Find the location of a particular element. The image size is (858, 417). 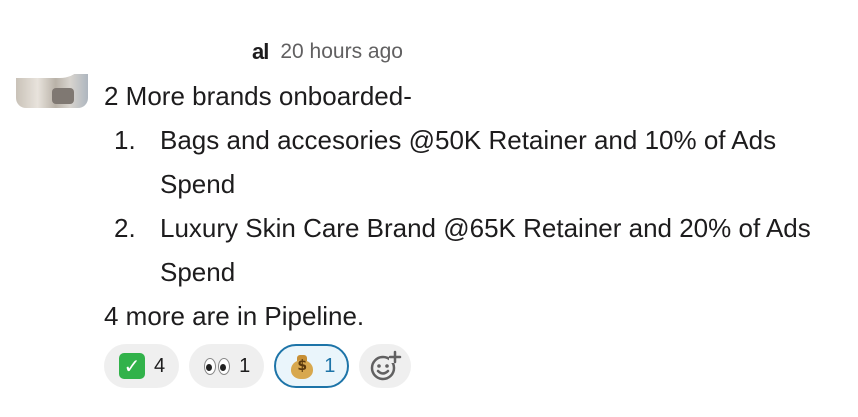

white-check-mark-icon: ✓ is located at coordinates (132, 366).